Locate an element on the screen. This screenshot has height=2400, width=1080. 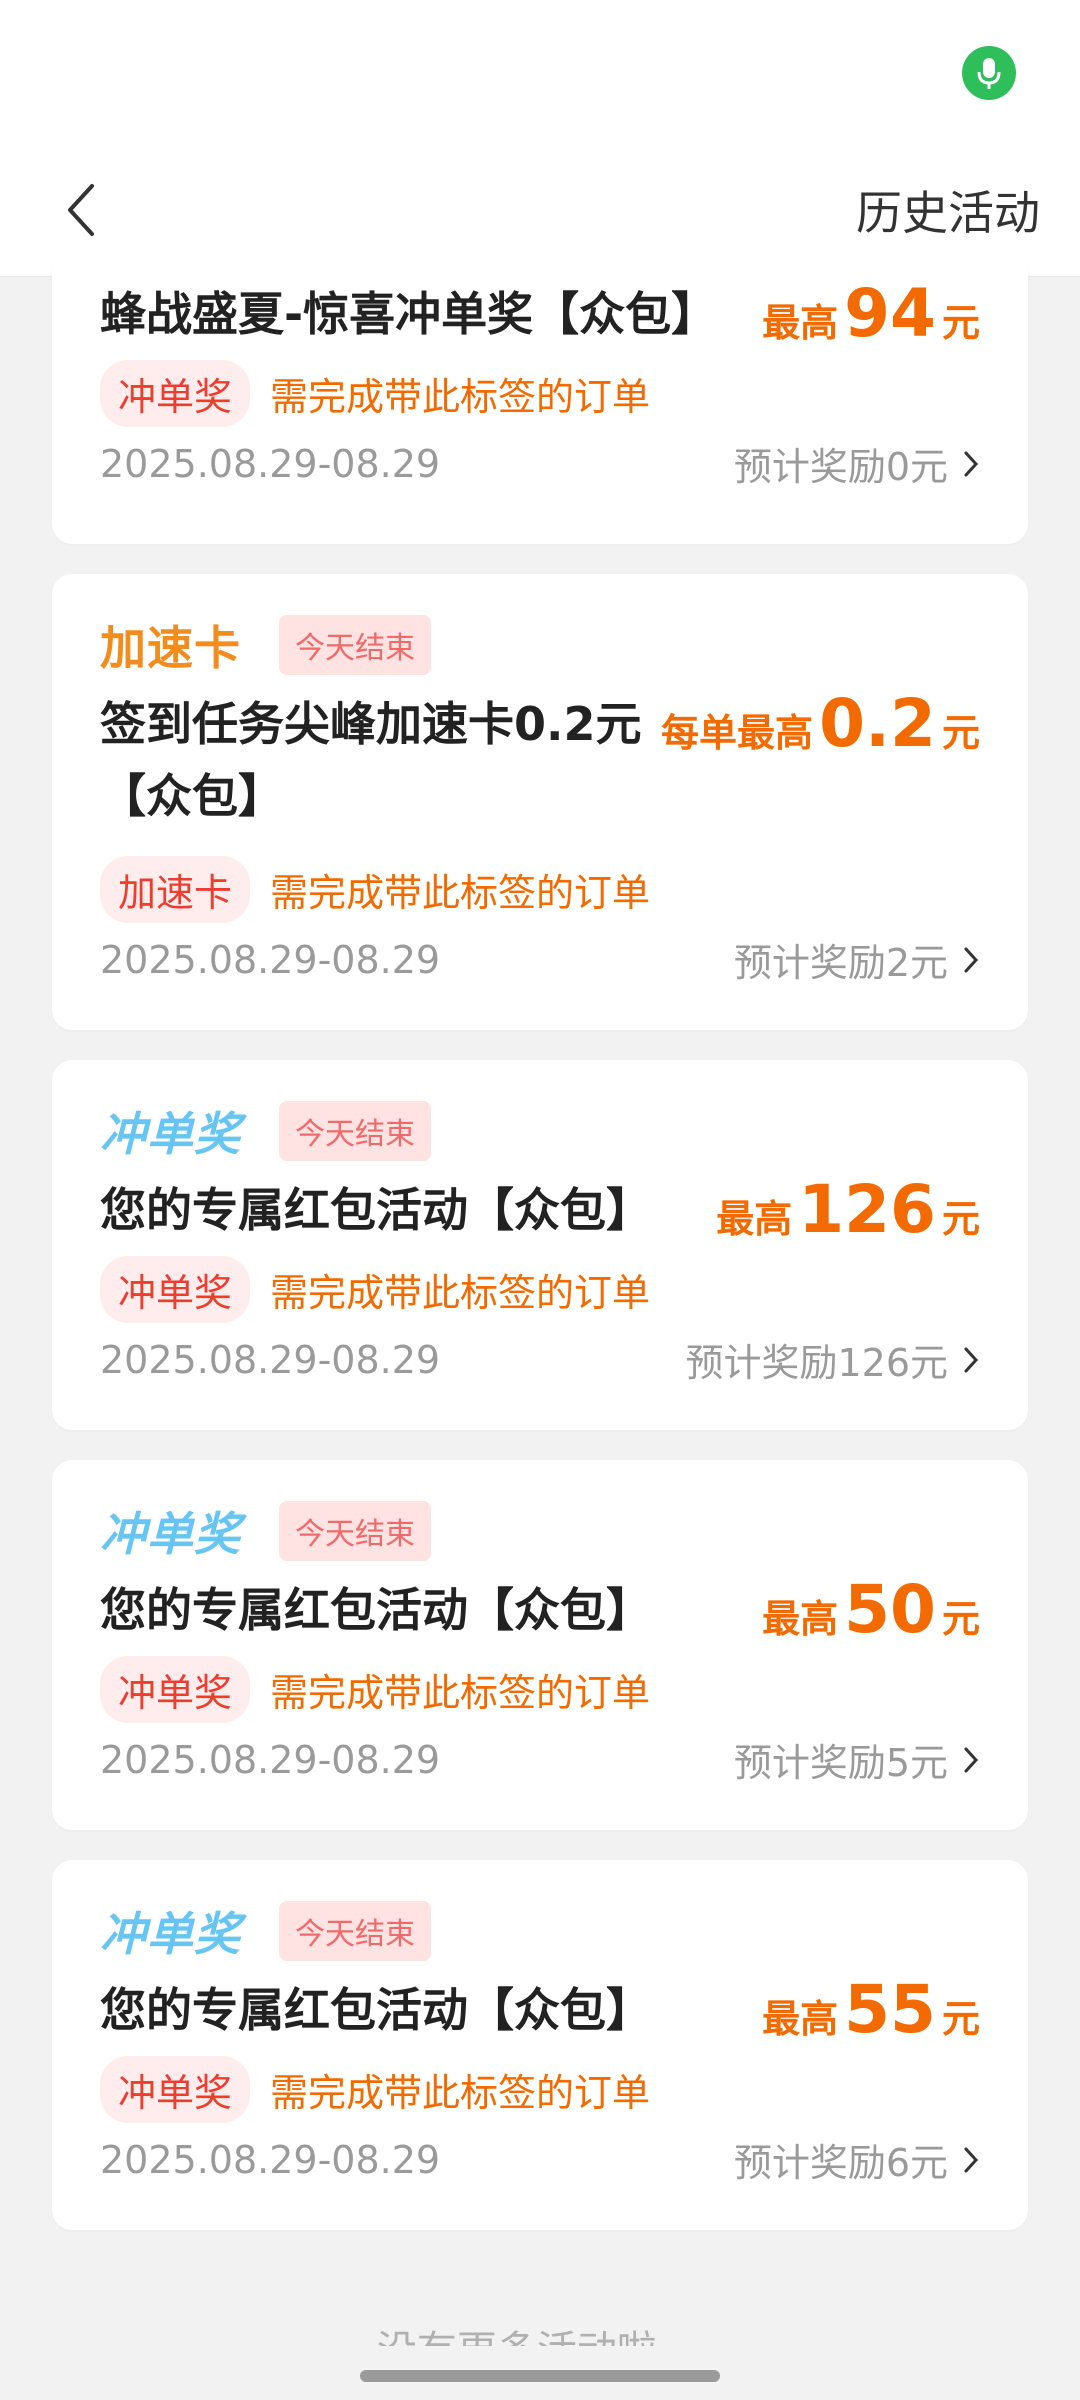
tag-row: 加速卡 需完成带此标签的订单 is located at coordinates (375, 889).